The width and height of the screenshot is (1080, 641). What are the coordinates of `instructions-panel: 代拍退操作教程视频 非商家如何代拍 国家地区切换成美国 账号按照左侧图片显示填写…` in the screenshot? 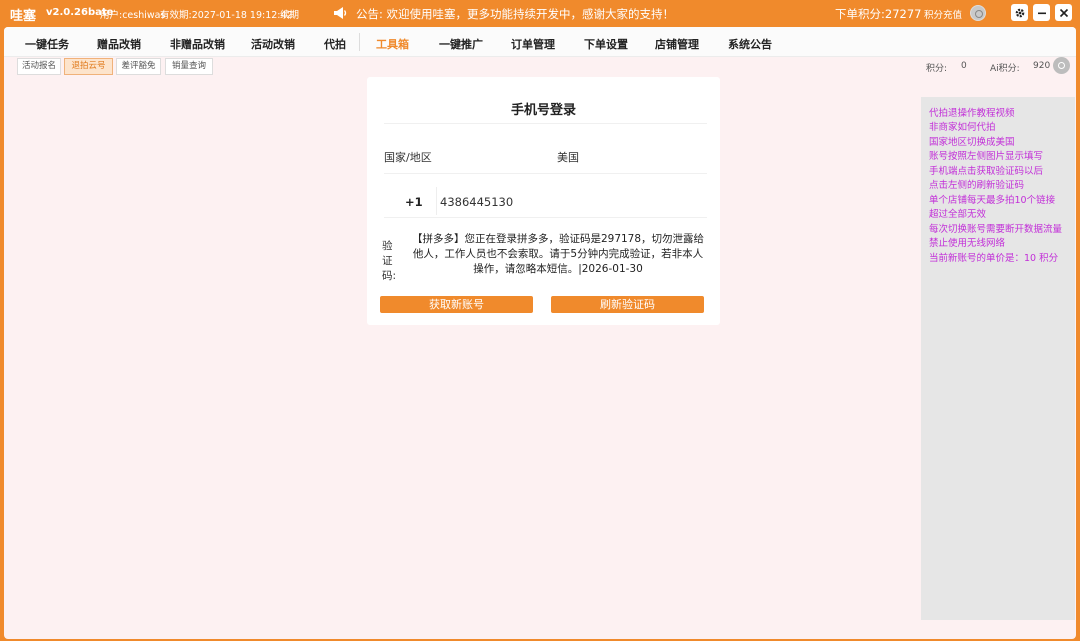 It's located at (998, 358).